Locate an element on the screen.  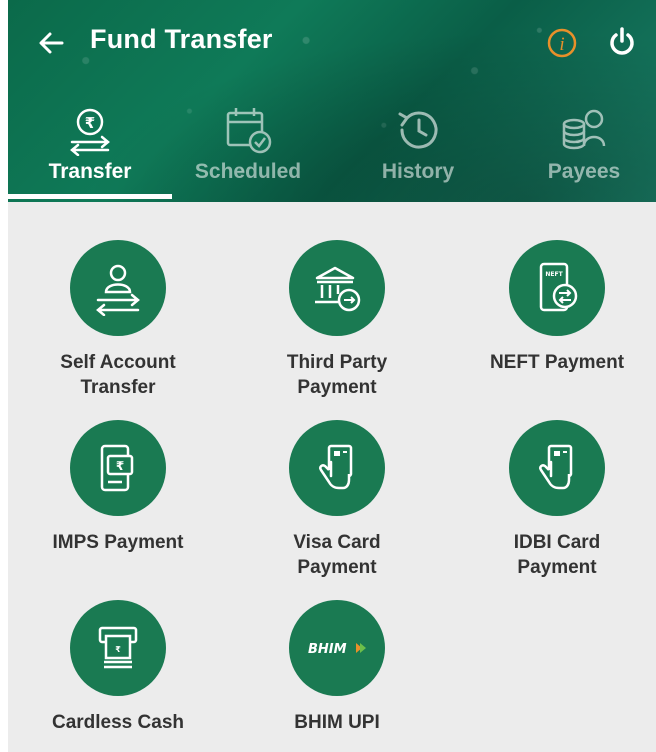
bhim-upi-button: BHIM BHIM UPI is located at coordinates (337, 667).